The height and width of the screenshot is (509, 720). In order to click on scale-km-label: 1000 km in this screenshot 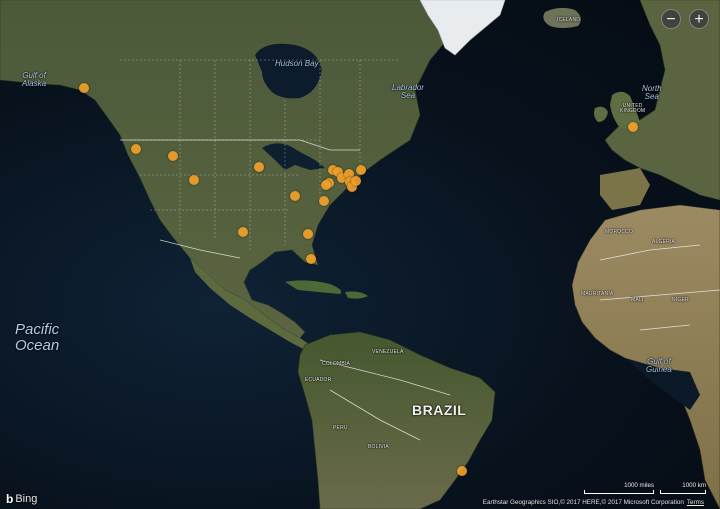, I will do `click(694, 485)`.